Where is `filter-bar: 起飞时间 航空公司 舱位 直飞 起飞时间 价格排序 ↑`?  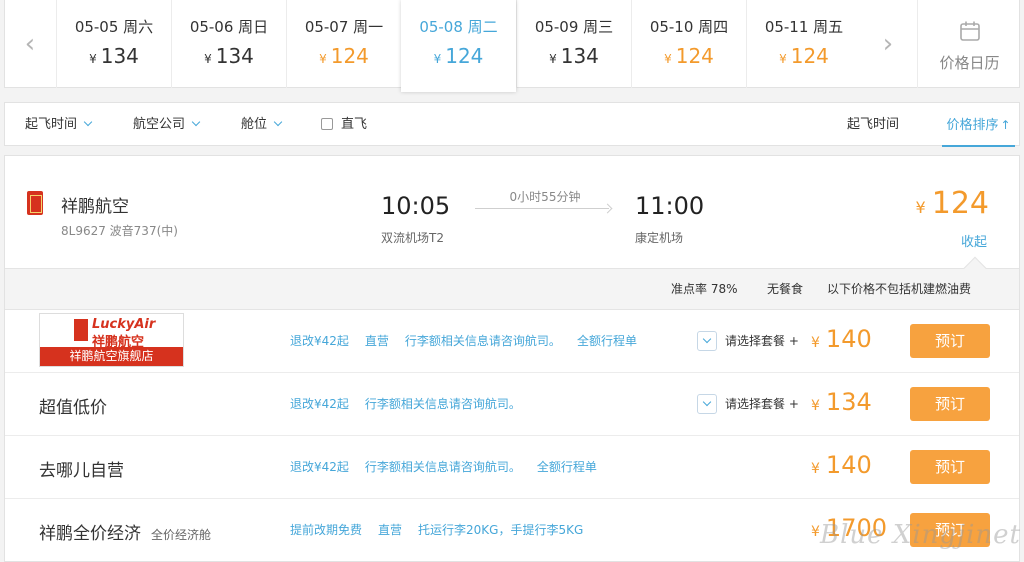 filter-bar: 起飞时间 航空公司 舱位 直飞 起飞时间 价格排序 ↑ is located at coordinates (512, 124).